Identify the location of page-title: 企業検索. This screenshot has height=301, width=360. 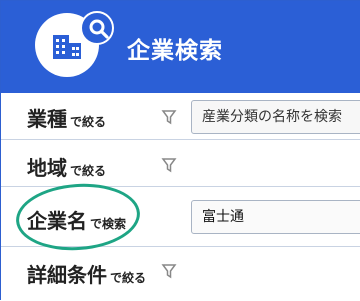
(175, 51).